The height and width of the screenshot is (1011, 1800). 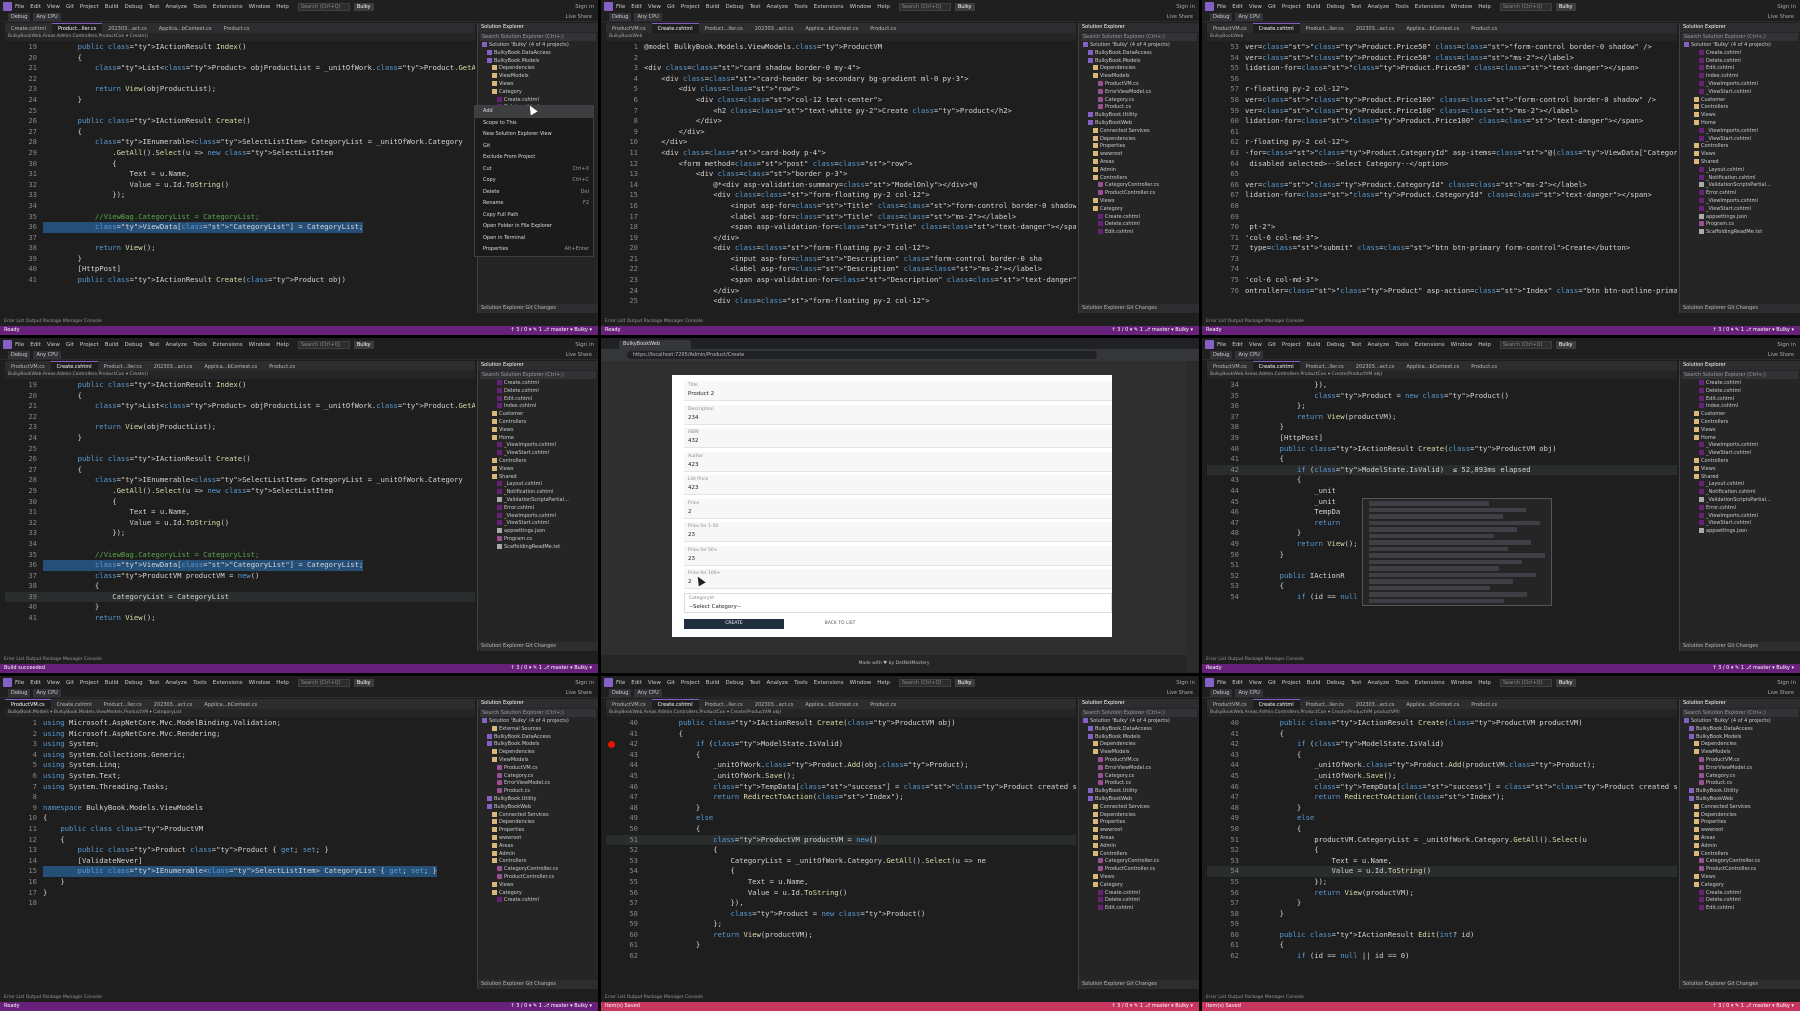 What do you see at coordinates (538, 53) in the screenshot?
I see `explorer-item: BulkyBook.DataAccess` at bounding box center [538, 53].